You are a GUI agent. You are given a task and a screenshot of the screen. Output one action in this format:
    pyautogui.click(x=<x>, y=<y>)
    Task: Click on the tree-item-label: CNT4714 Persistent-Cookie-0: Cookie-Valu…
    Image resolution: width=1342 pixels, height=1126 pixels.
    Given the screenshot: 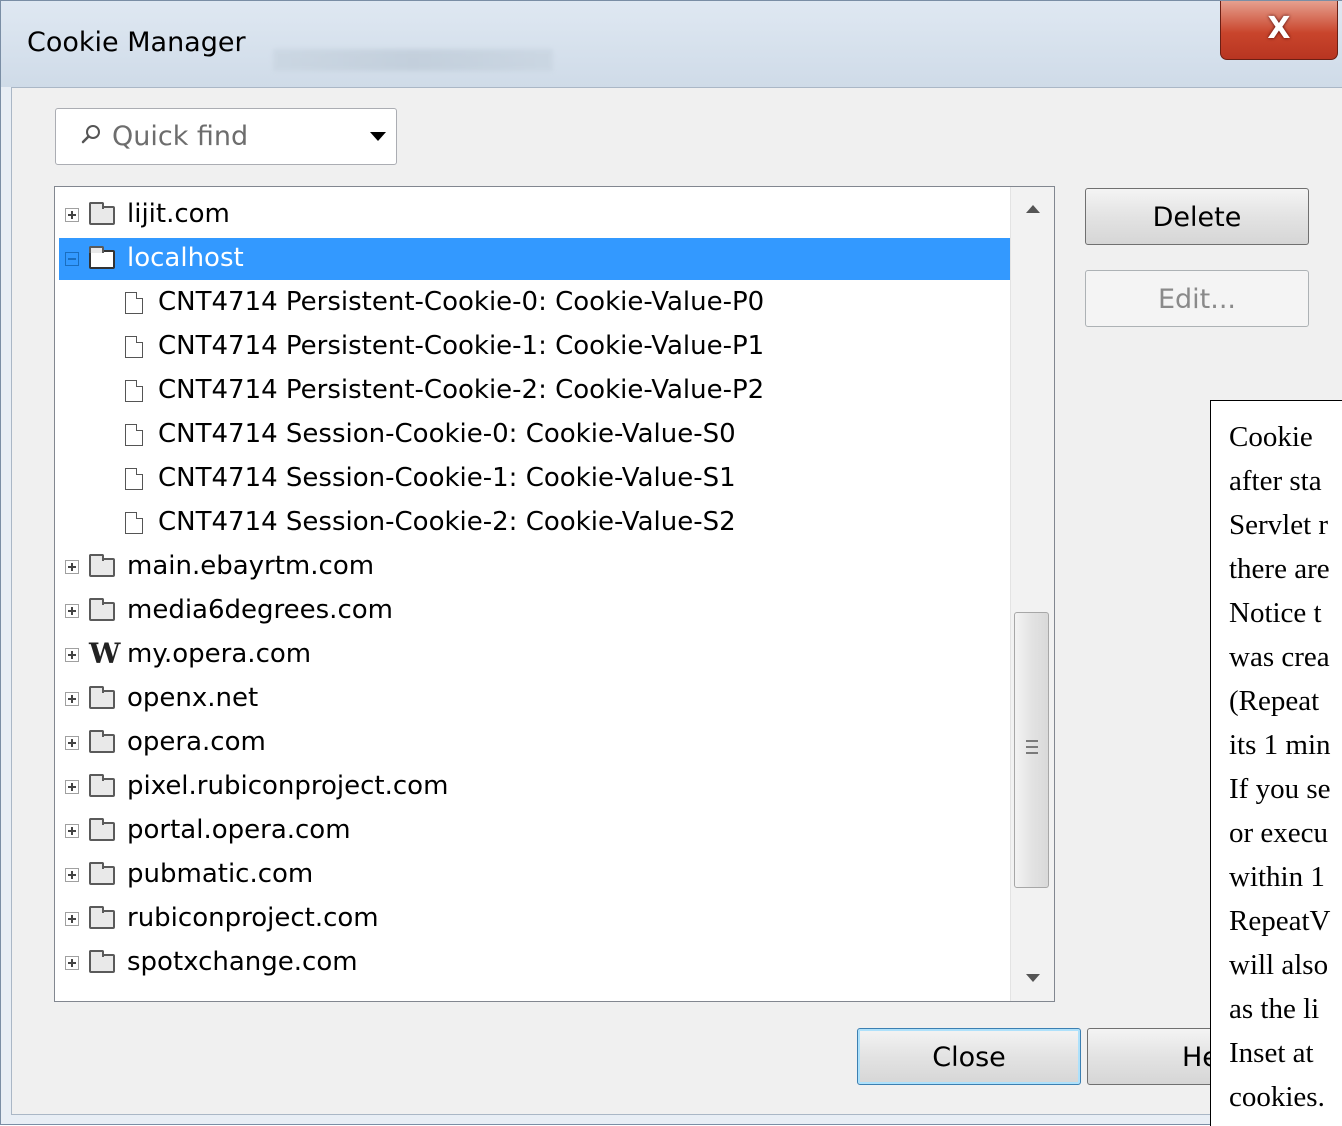 What is the action you would take?
    pyautogui.click(x=461, y=302)
    